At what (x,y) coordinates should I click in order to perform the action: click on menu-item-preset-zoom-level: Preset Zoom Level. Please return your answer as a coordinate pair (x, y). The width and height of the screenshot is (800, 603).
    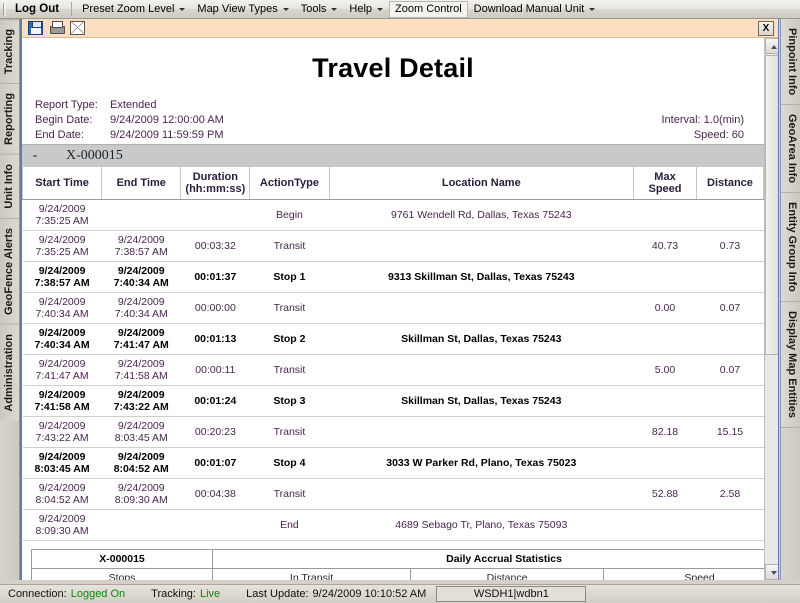
    Looking at the image, I should click on (133, 9).